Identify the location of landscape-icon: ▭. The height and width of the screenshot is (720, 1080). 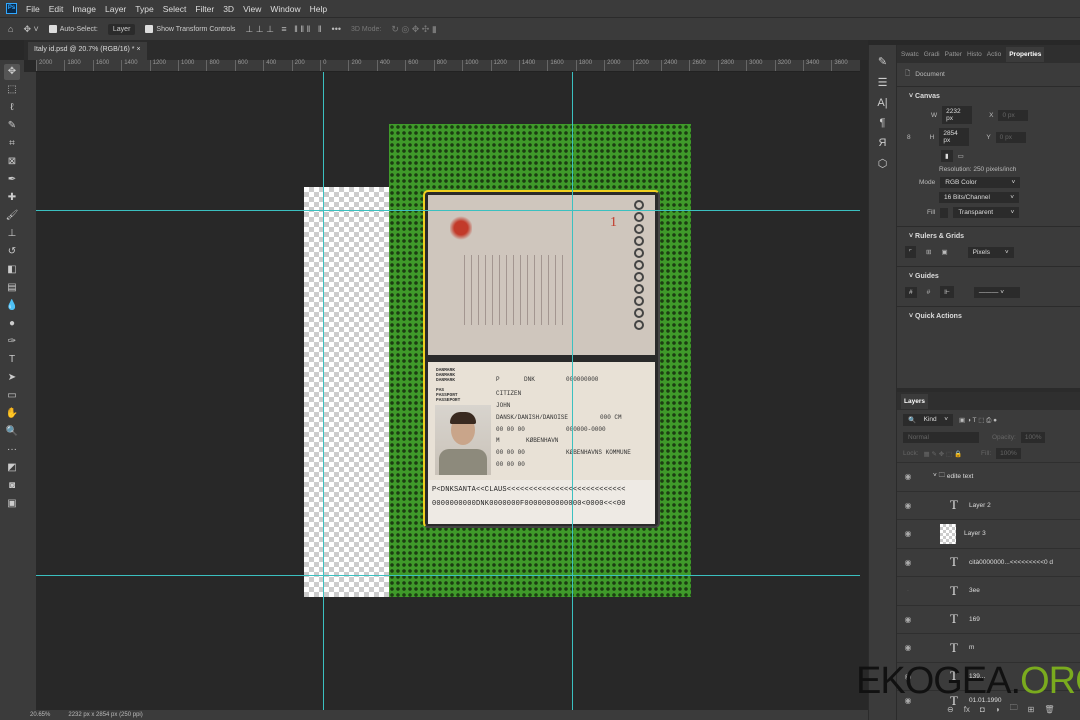
(961, 156).